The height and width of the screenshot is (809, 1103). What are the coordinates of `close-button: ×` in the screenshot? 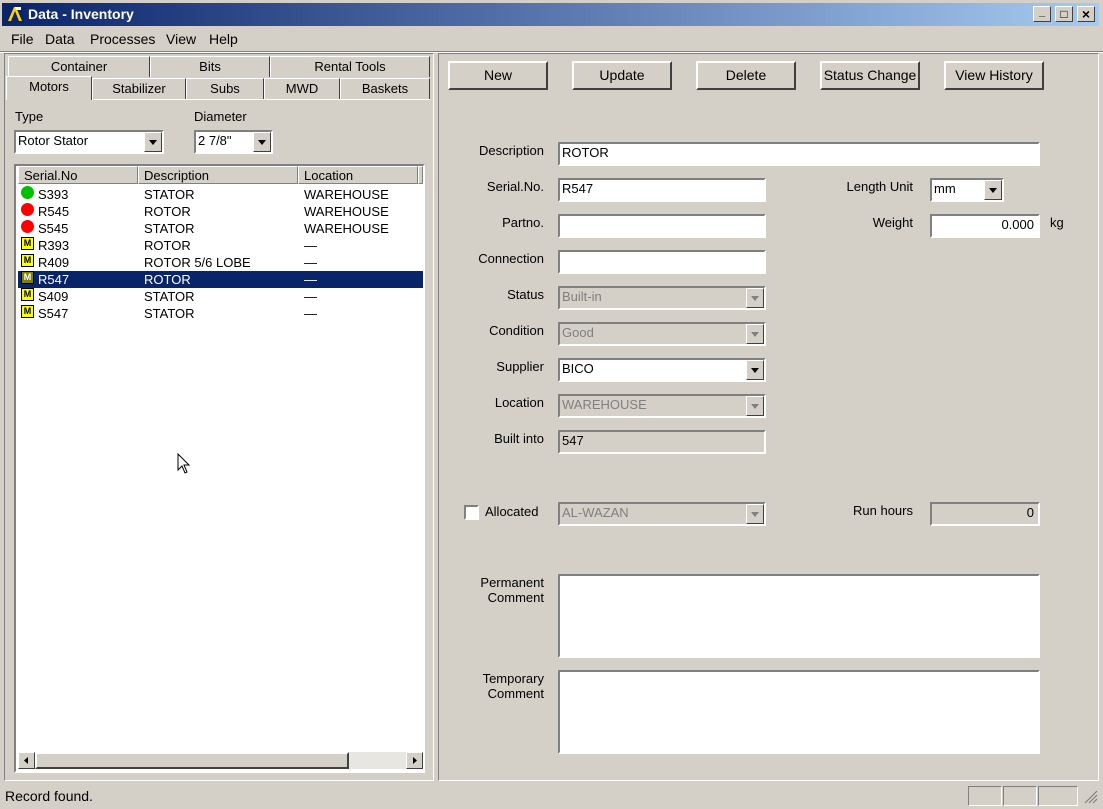 It's located at (1086, 14).